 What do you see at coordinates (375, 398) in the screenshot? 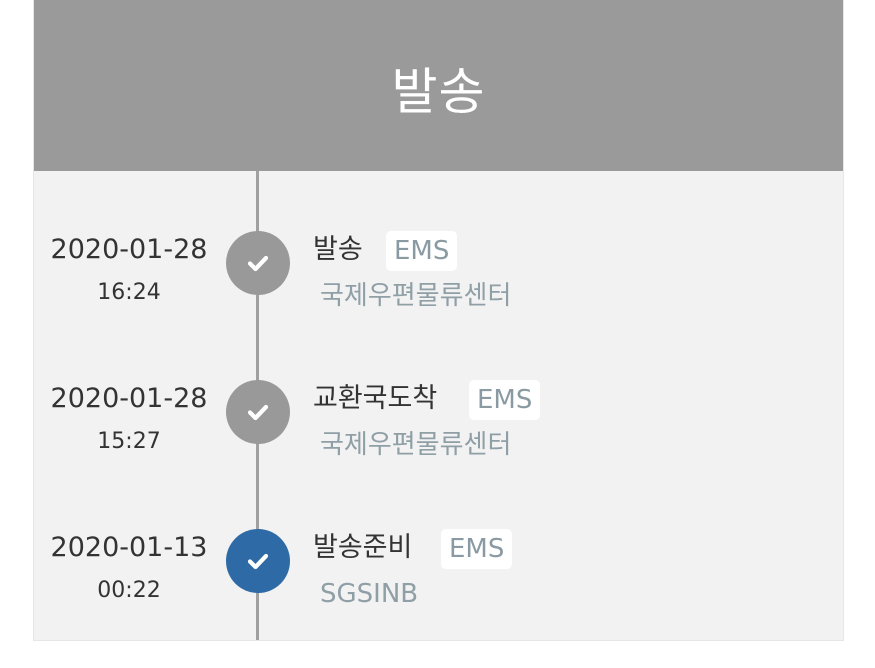
I see `event-status: 교환국도착` at bounding box center [375, 398].